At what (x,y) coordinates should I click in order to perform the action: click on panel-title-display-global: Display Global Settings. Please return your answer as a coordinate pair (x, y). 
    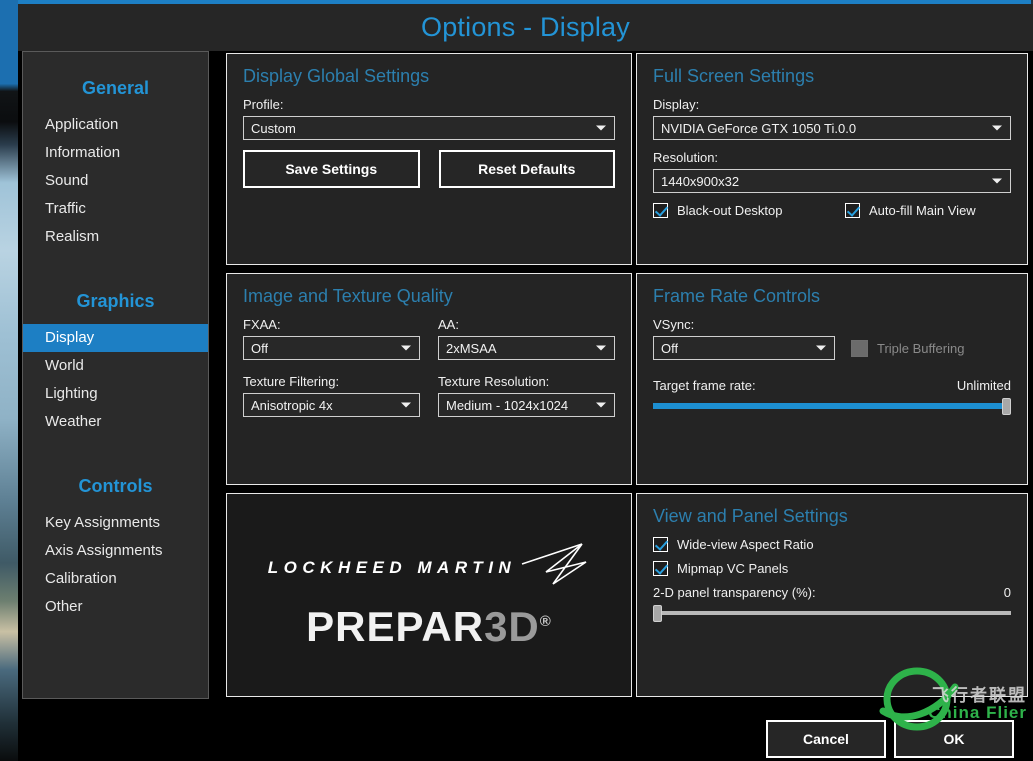
    Looking at the image, I should click on (336, 76).